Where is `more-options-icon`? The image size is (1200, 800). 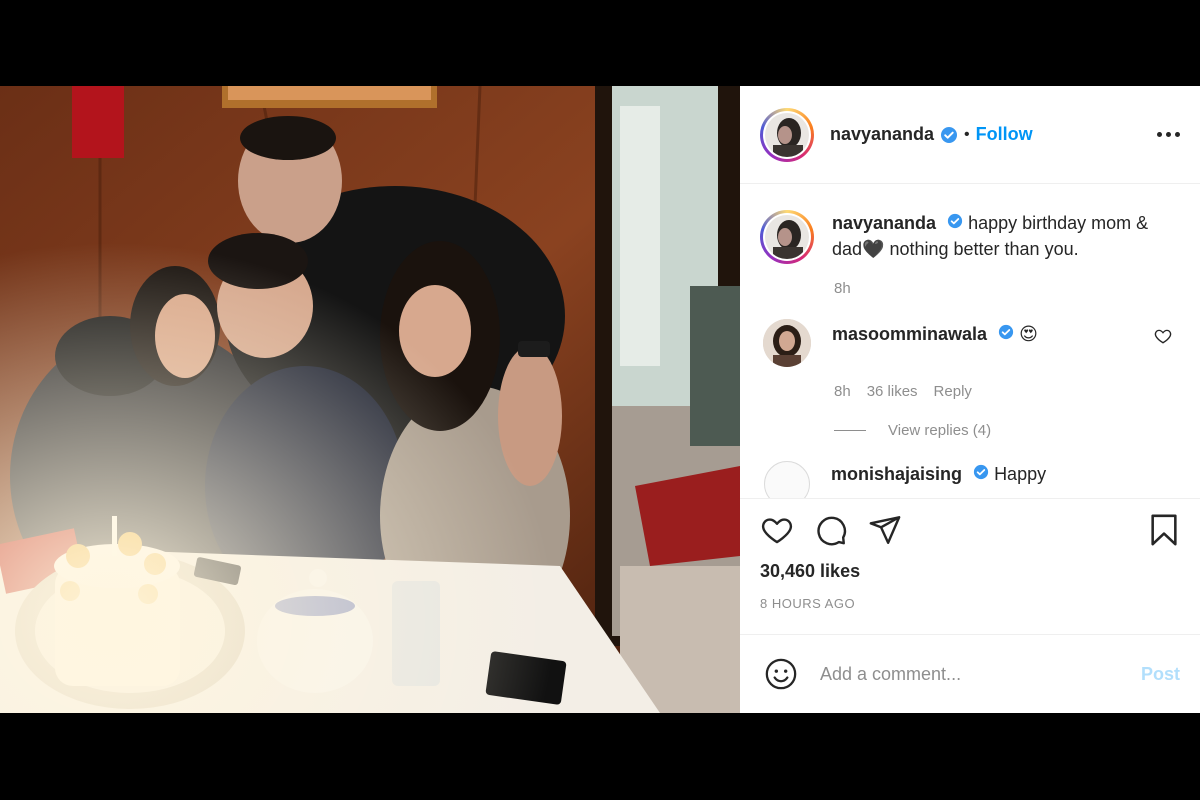
more-options-icon is located at coordinates (1168, 134).